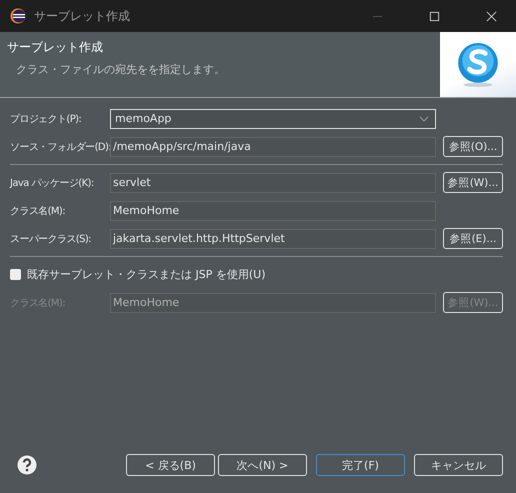  What do you see at coordinates (15, 274) in the screenshot?
I see `checkbox` at bounding box center [15, 274].